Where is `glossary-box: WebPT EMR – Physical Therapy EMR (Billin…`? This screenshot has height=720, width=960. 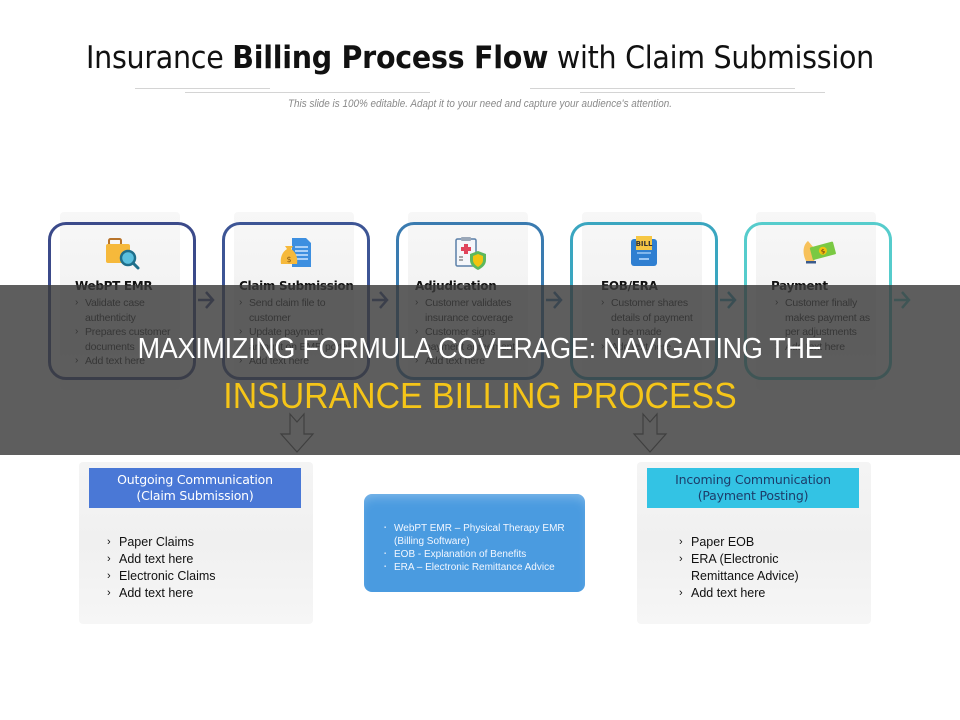 glossary-box: WebPT EMR – Physical Therapy EMR (Billin… is located at coordinates (474, 543).